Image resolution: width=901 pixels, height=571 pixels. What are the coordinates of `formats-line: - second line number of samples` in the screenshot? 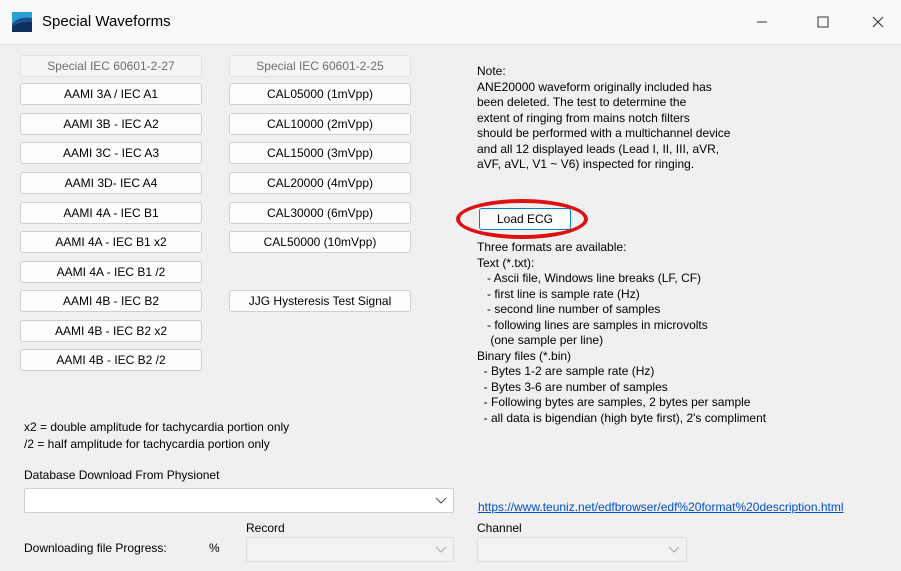 It's located at (569, 309).